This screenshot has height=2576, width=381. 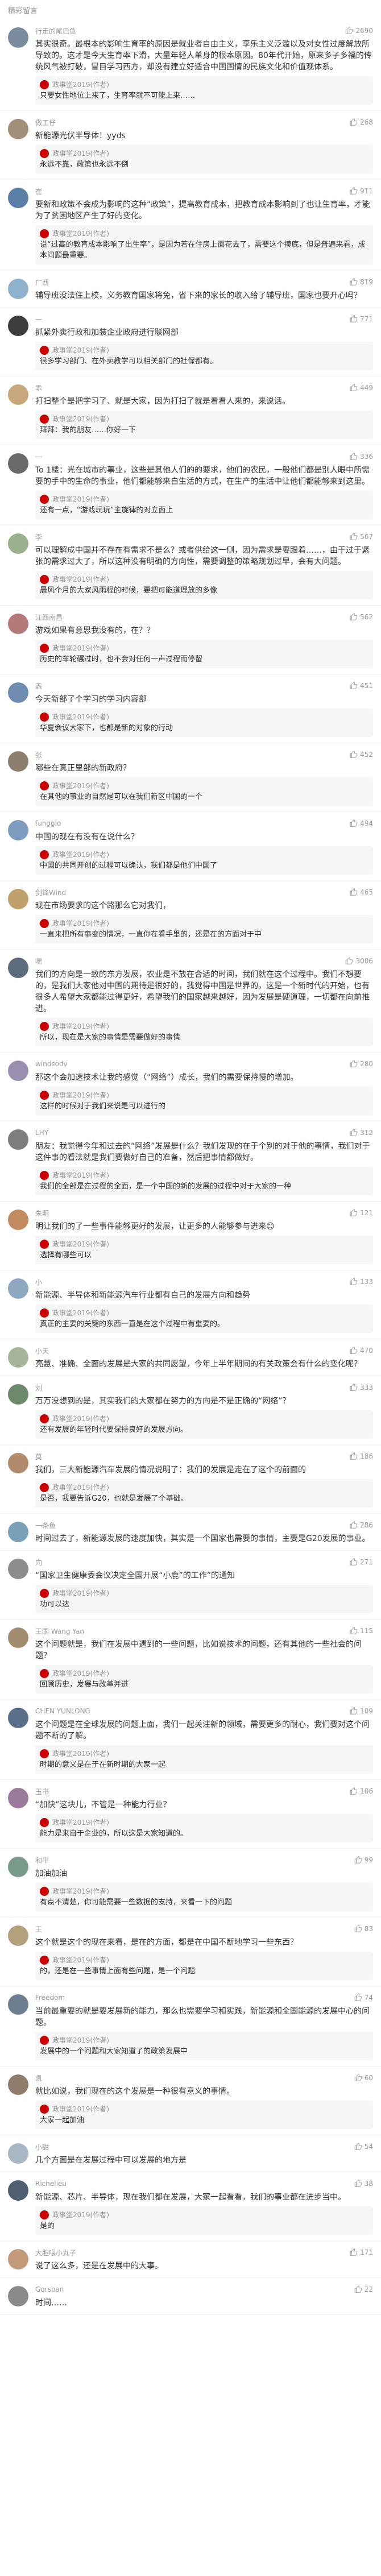 What do you see at coordinates (359, 961) in the screenshot?
I see `like-button: 3006` at bounding box center [359, 961].